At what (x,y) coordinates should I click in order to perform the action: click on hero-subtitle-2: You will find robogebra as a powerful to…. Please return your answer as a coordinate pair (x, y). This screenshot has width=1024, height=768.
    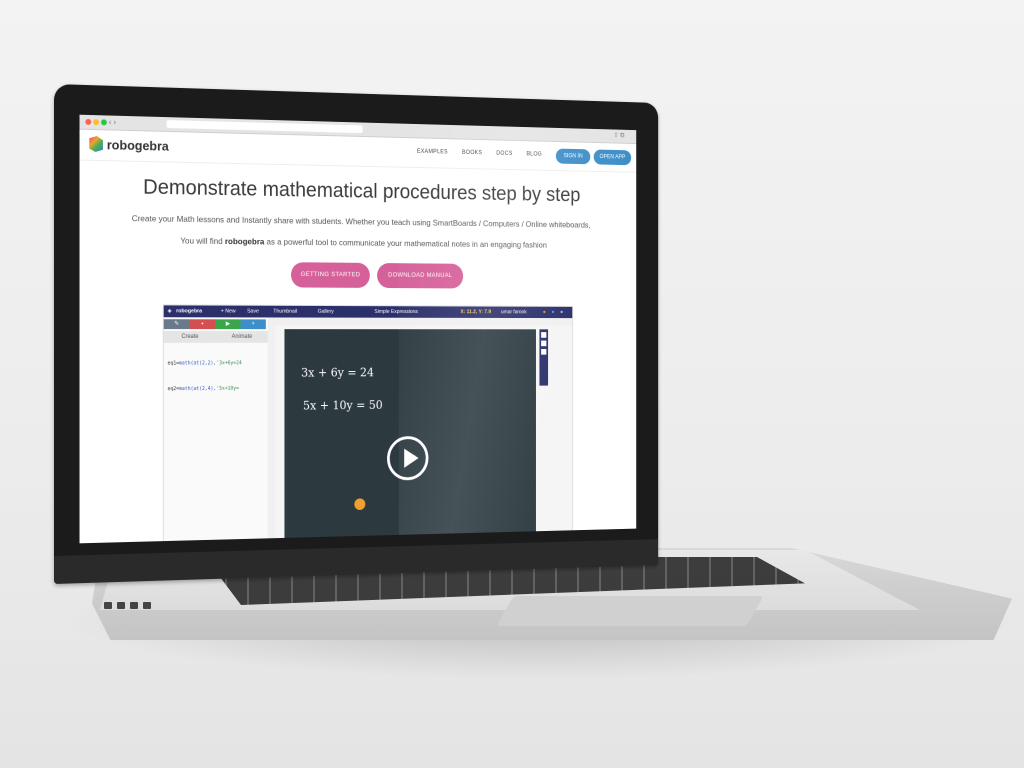
    Looking at the image, I should click on (358, 242).